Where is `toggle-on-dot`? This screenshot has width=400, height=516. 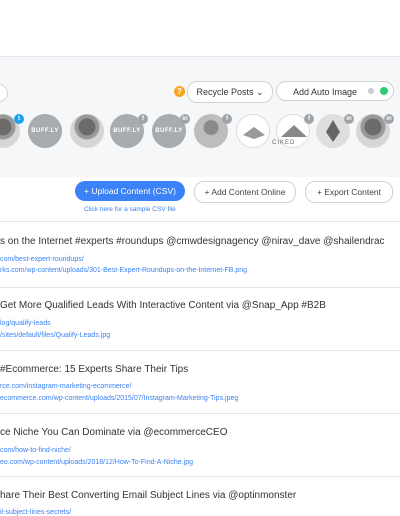
toggle-on-dot is located at coordinates (384, 91).